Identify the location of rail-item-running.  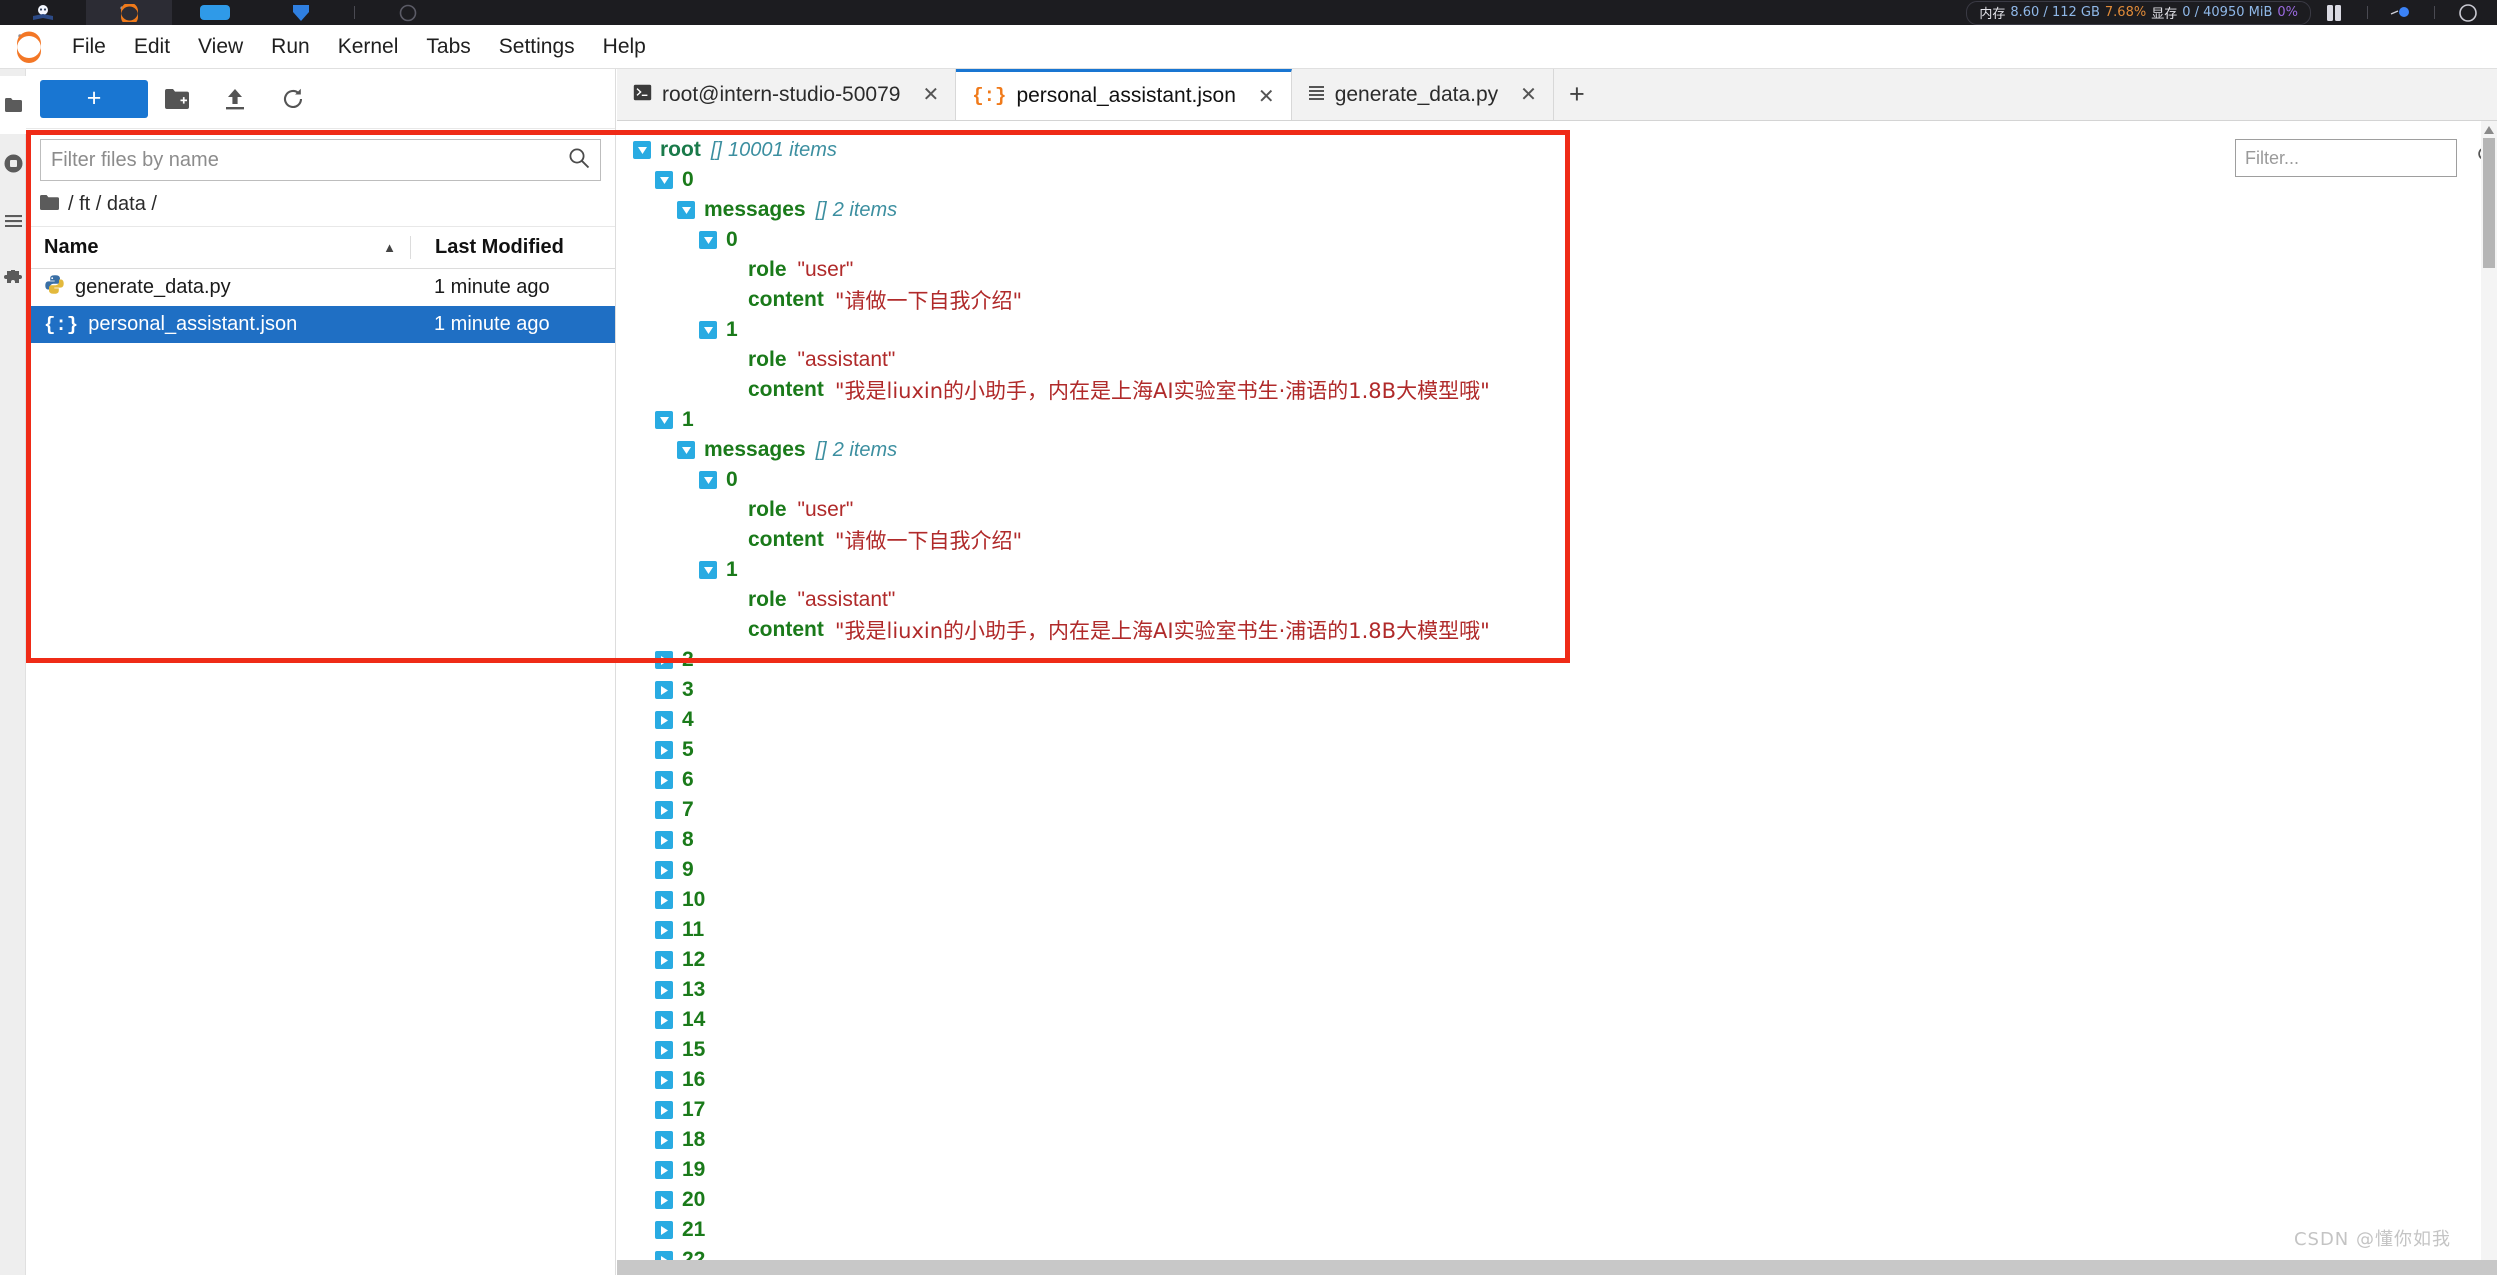
(13, 163).